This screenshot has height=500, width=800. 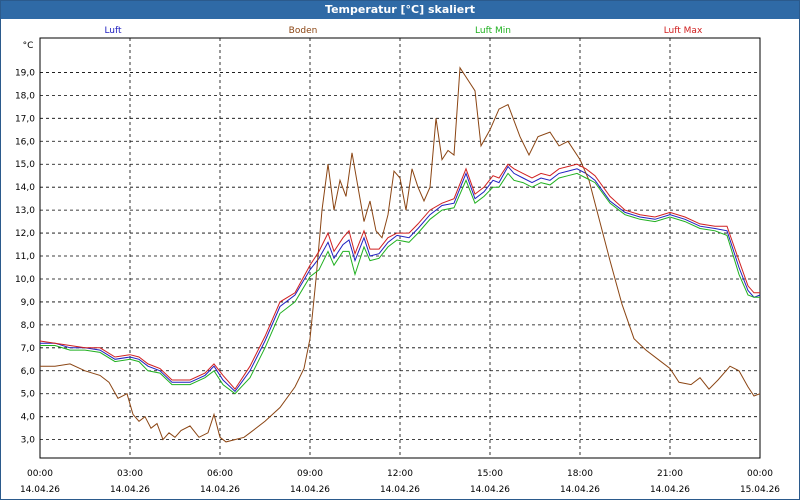 I want to click on legend-entry: Luft Min, so click(x=493, y=31).